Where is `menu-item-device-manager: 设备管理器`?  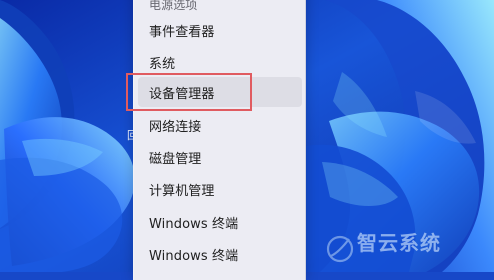 menu-item-device-manager: 设备管理器 is located at coordinates (220, 92).